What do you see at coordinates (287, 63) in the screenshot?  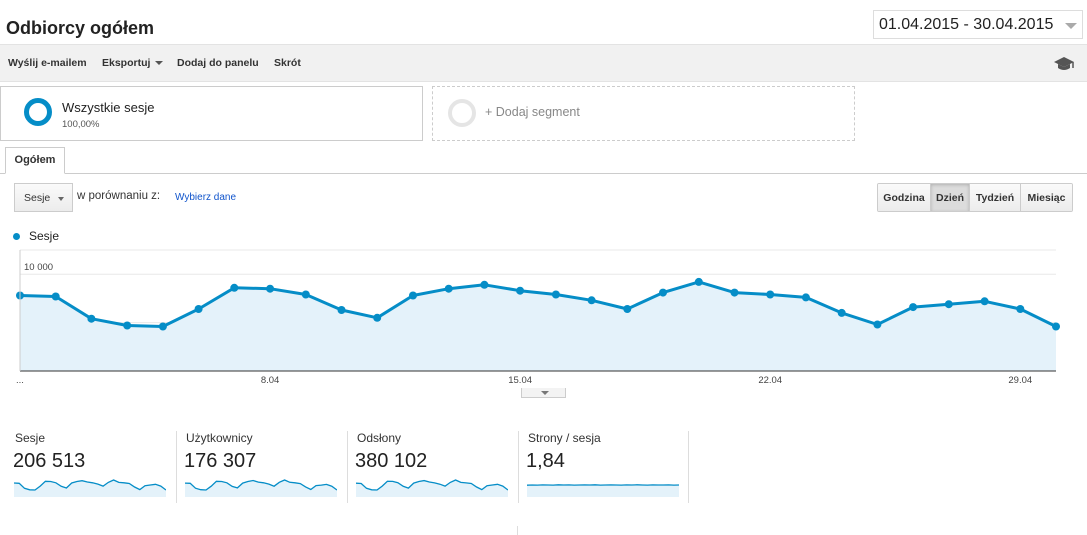 I see `shortcut-button: Skrót` at bounding box center [287, 63].